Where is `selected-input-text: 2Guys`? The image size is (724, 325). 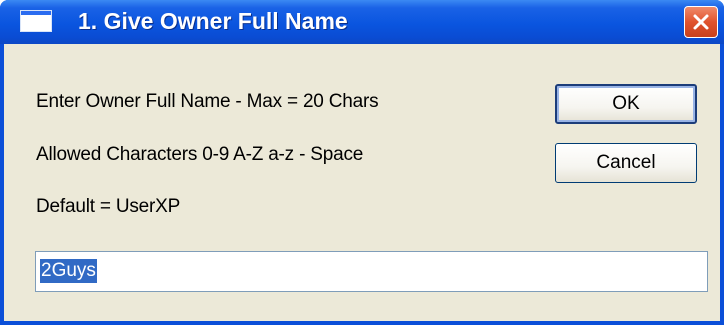 selected-input-text: 2Guys is located at coordinates (68, 271).